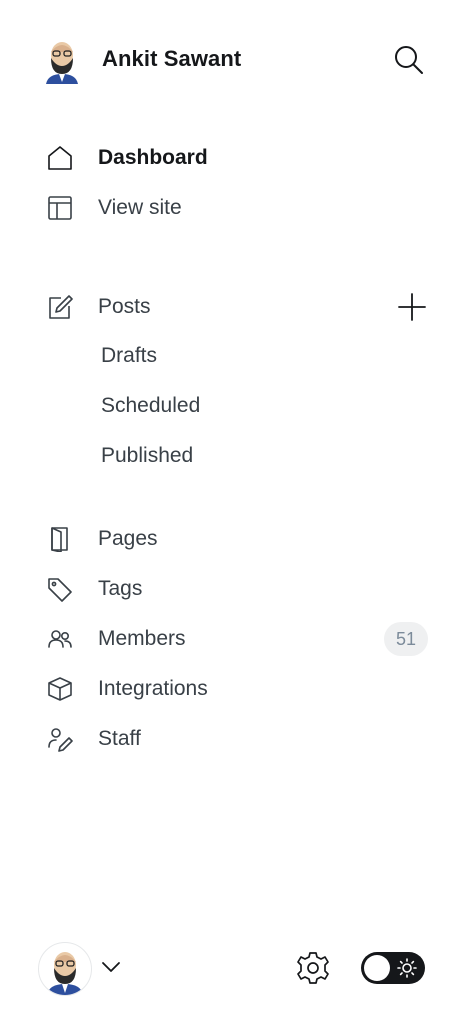 The image size is (466, 1024). Describe the element at coordinates (313, 970) in the screenshot. I see `gear-icon` at that location.